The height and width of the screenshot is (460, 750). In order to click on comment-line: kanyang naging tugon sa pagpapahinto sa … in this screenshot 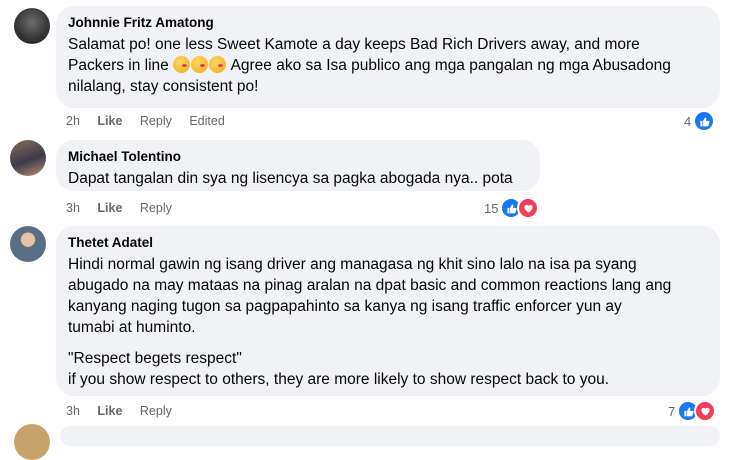, I will do `click(345, 306)`.